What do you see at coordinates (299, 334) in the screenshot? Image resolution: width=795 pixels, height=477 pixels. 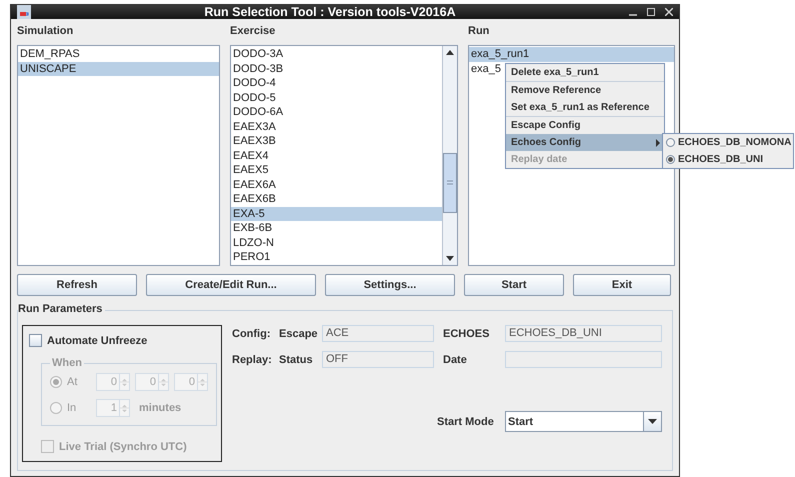 I see `field-label: Escape` at bounding box center [299, 334].